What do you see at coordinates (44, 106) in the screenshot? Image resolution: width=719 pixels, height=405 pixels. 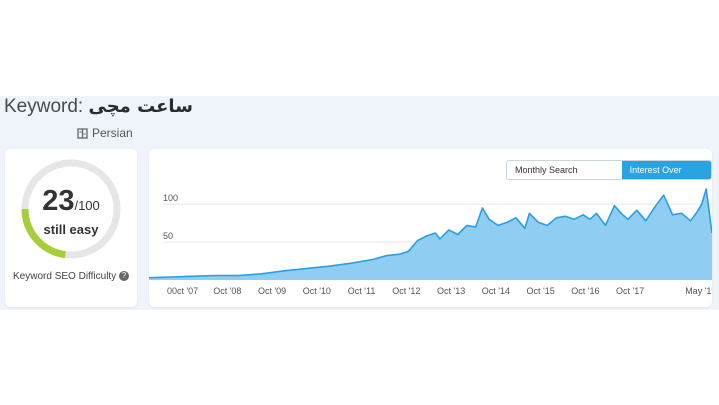 I see `keyword-label: Keyword:` at bounding box center [44, 106].